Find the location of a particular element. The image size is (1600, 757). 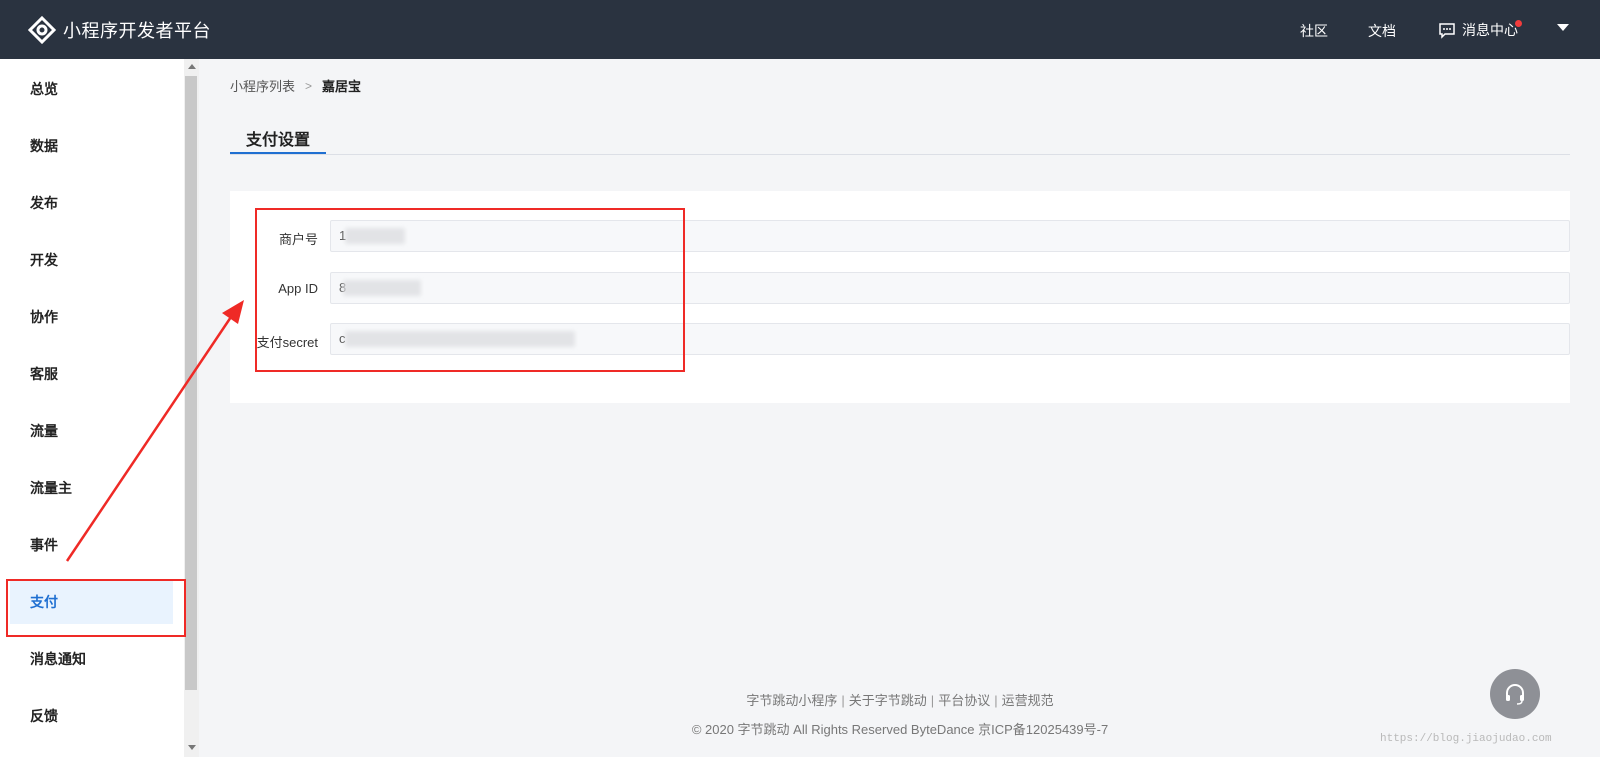

account-dropdown-icon is located at coordinates (1563, 27).